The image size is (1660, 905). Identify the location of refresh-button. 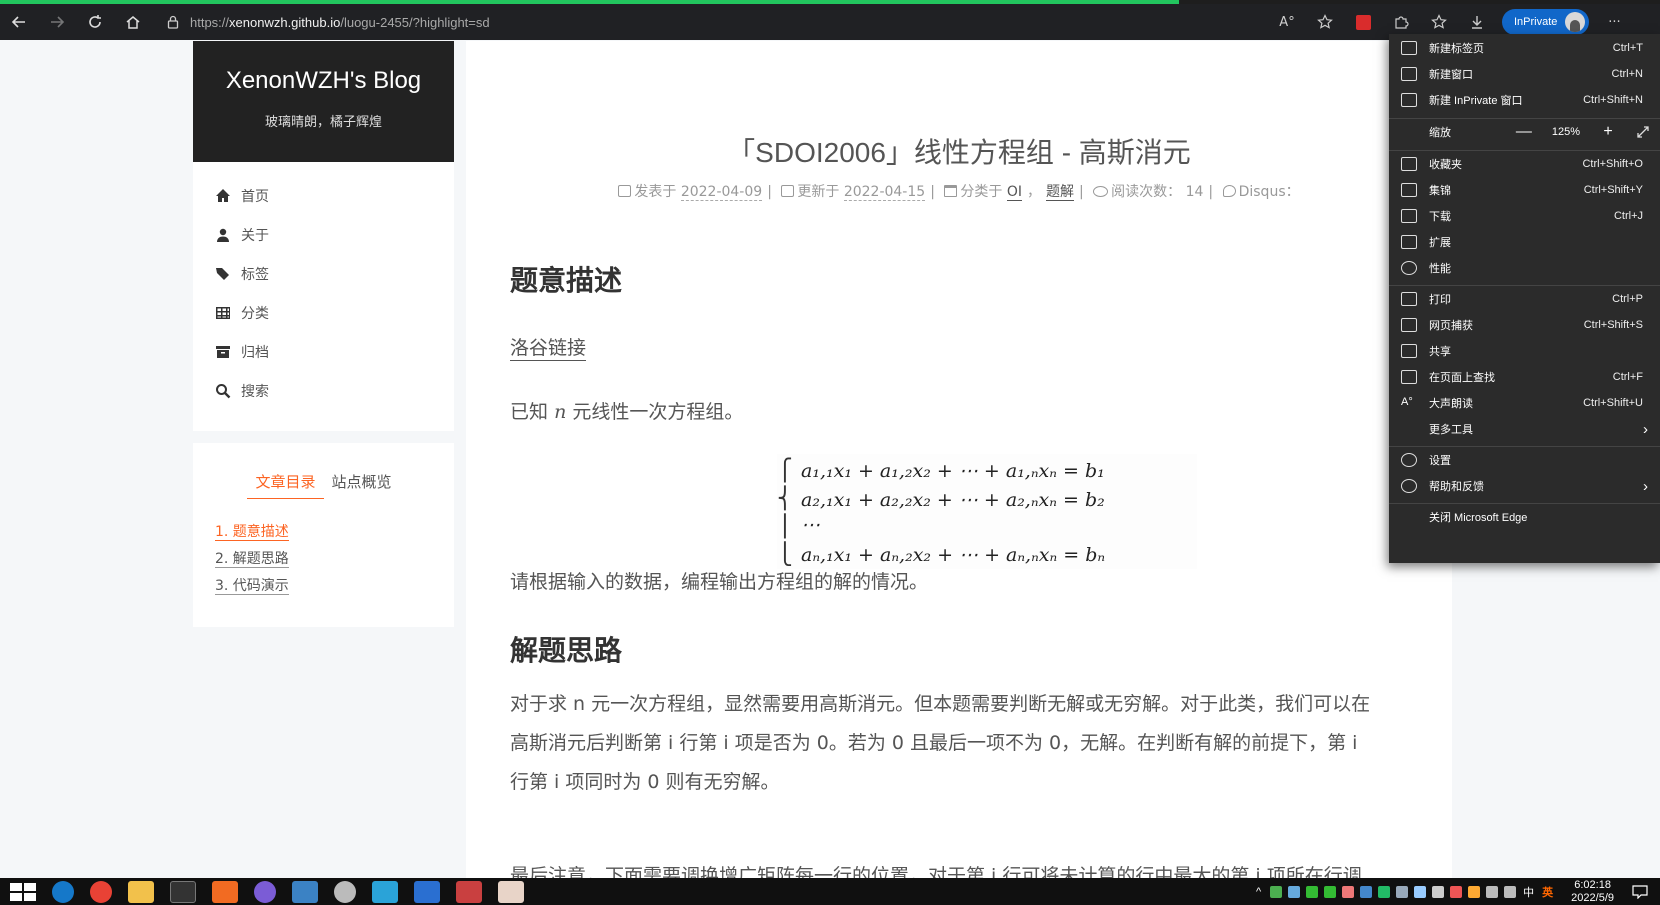
(95, 22).